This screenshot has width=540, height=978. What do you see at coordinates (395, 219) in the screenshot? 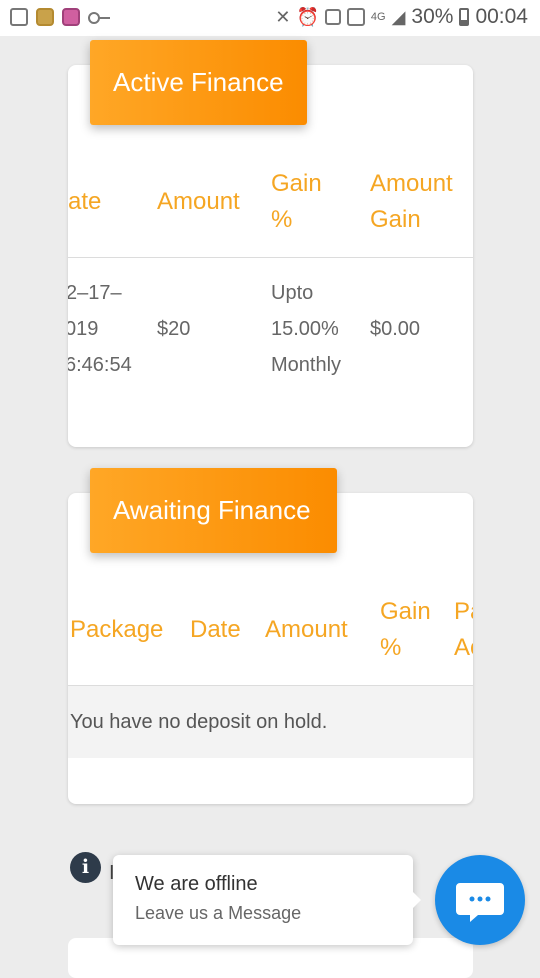
I see `header-amount-gain-line2: Gain` at bounding box center [395, 219].